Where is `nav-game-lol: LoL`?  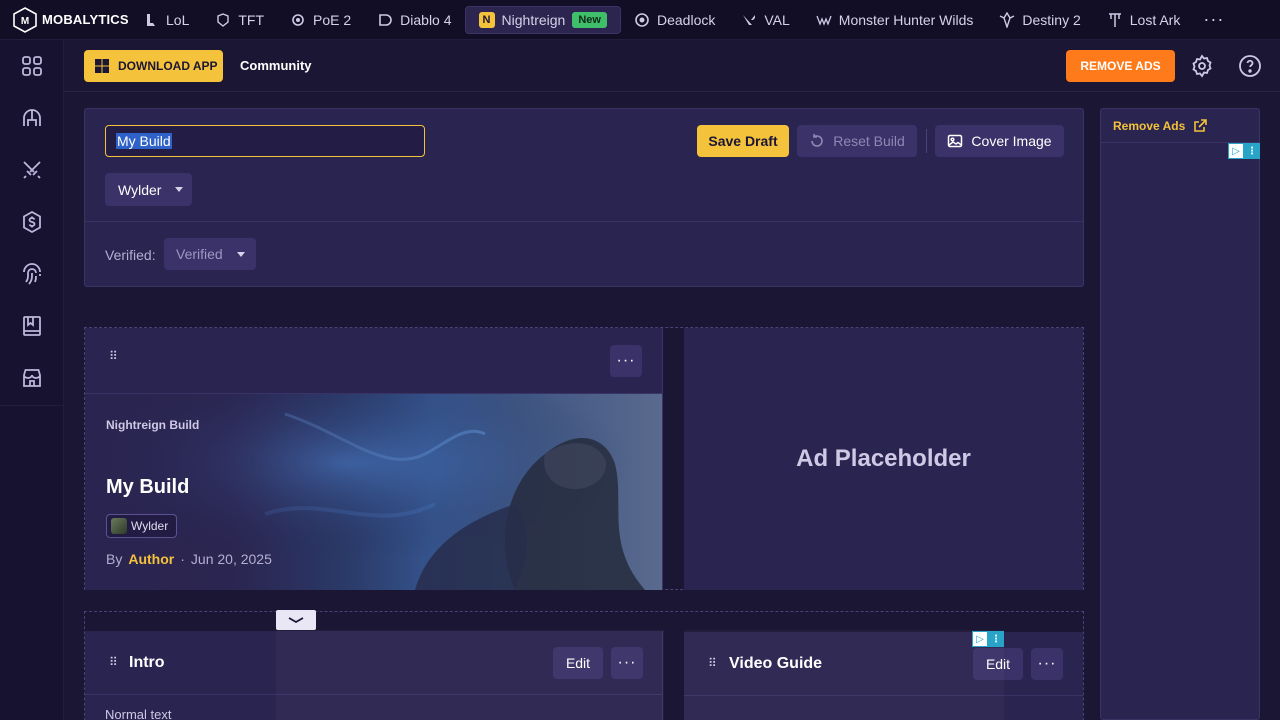 nav-game-lol: LoL is located at coordinates (166, 20).